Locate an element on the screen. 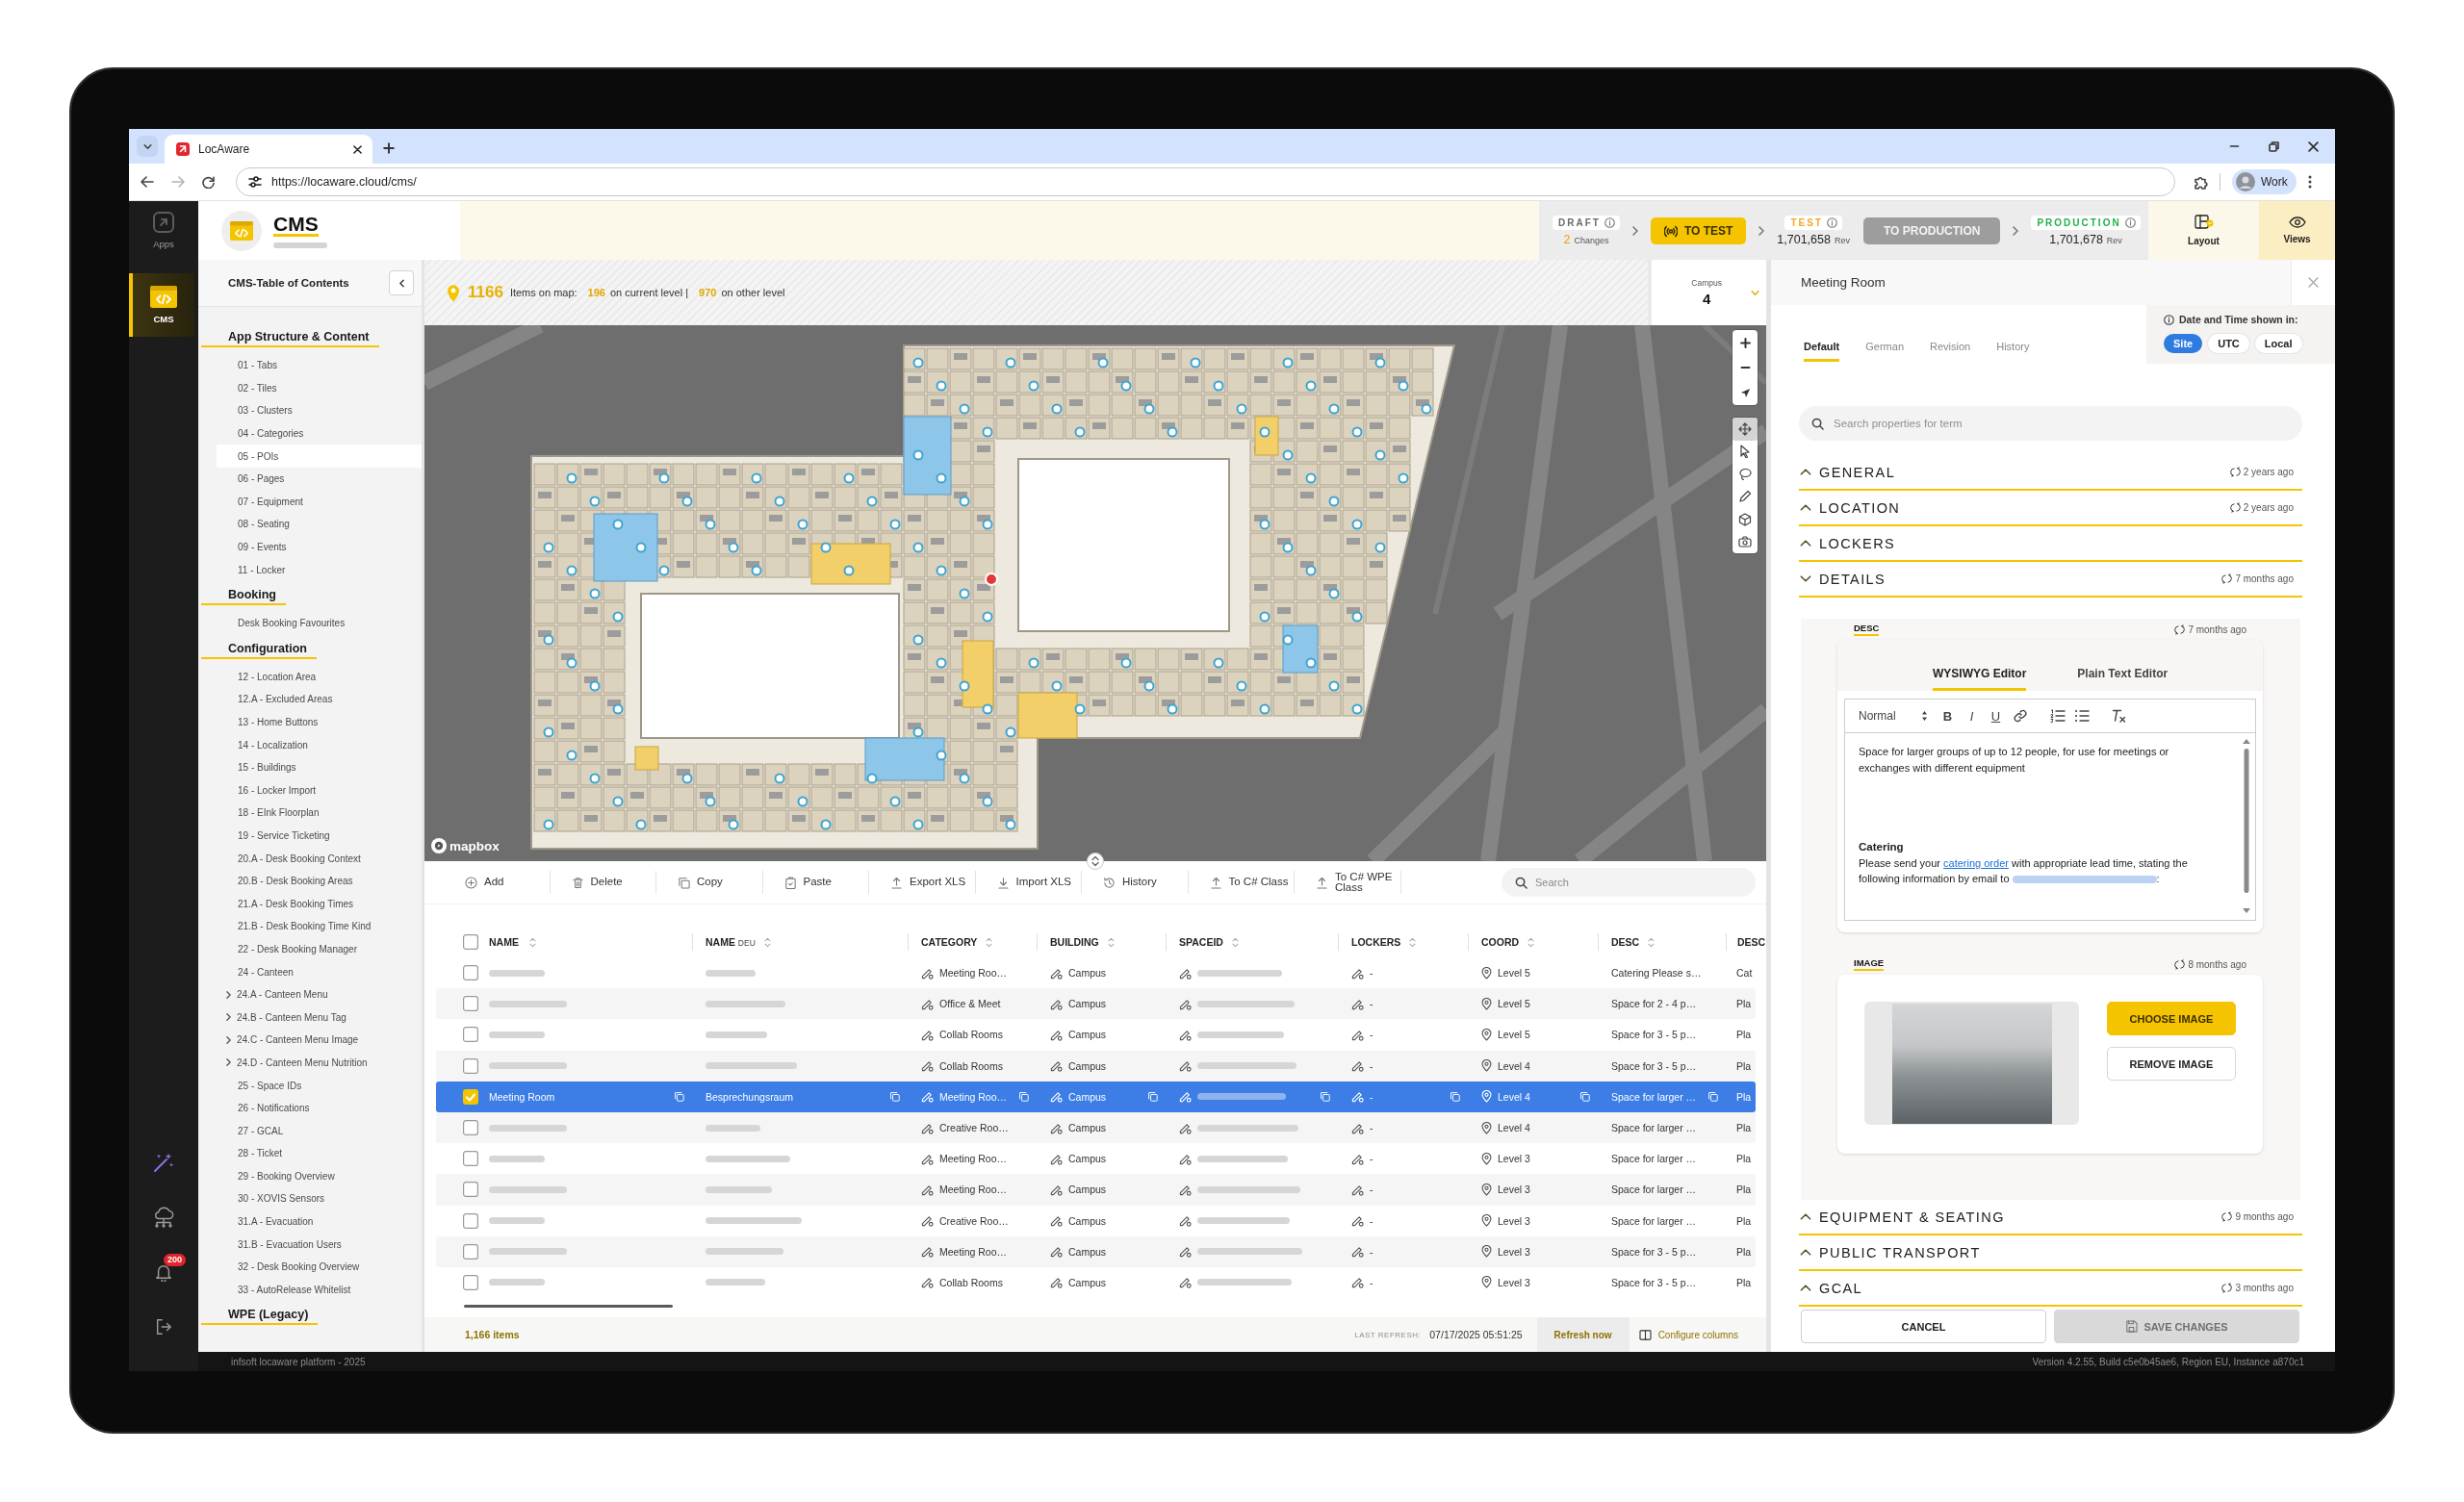  underline-button: U is located at coordinates (1996, 716).